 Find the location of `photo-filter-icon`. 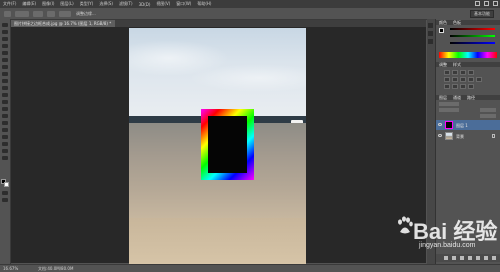

photo-filter-icon is located at coordinates (479, 79).